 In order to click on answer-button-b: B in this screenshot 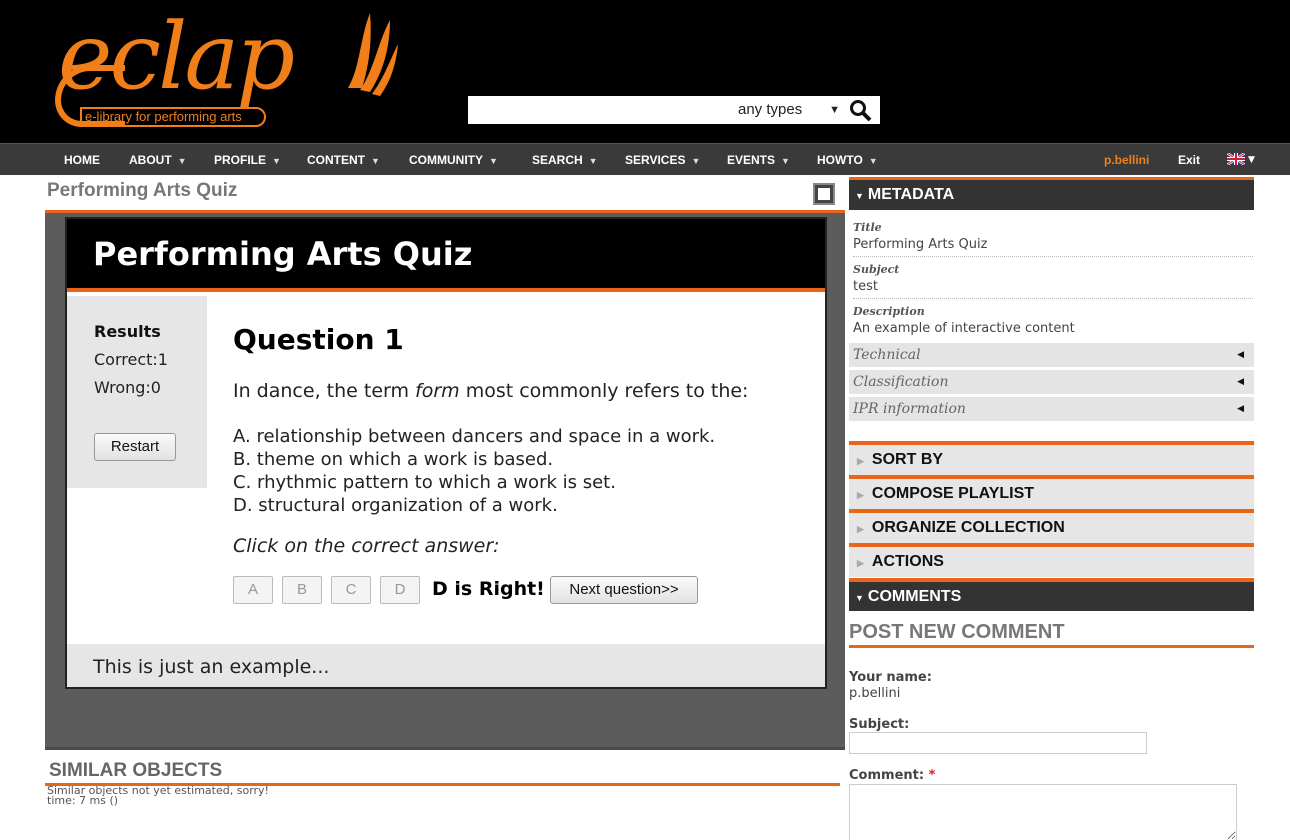, I will do `click(302, 590)`.